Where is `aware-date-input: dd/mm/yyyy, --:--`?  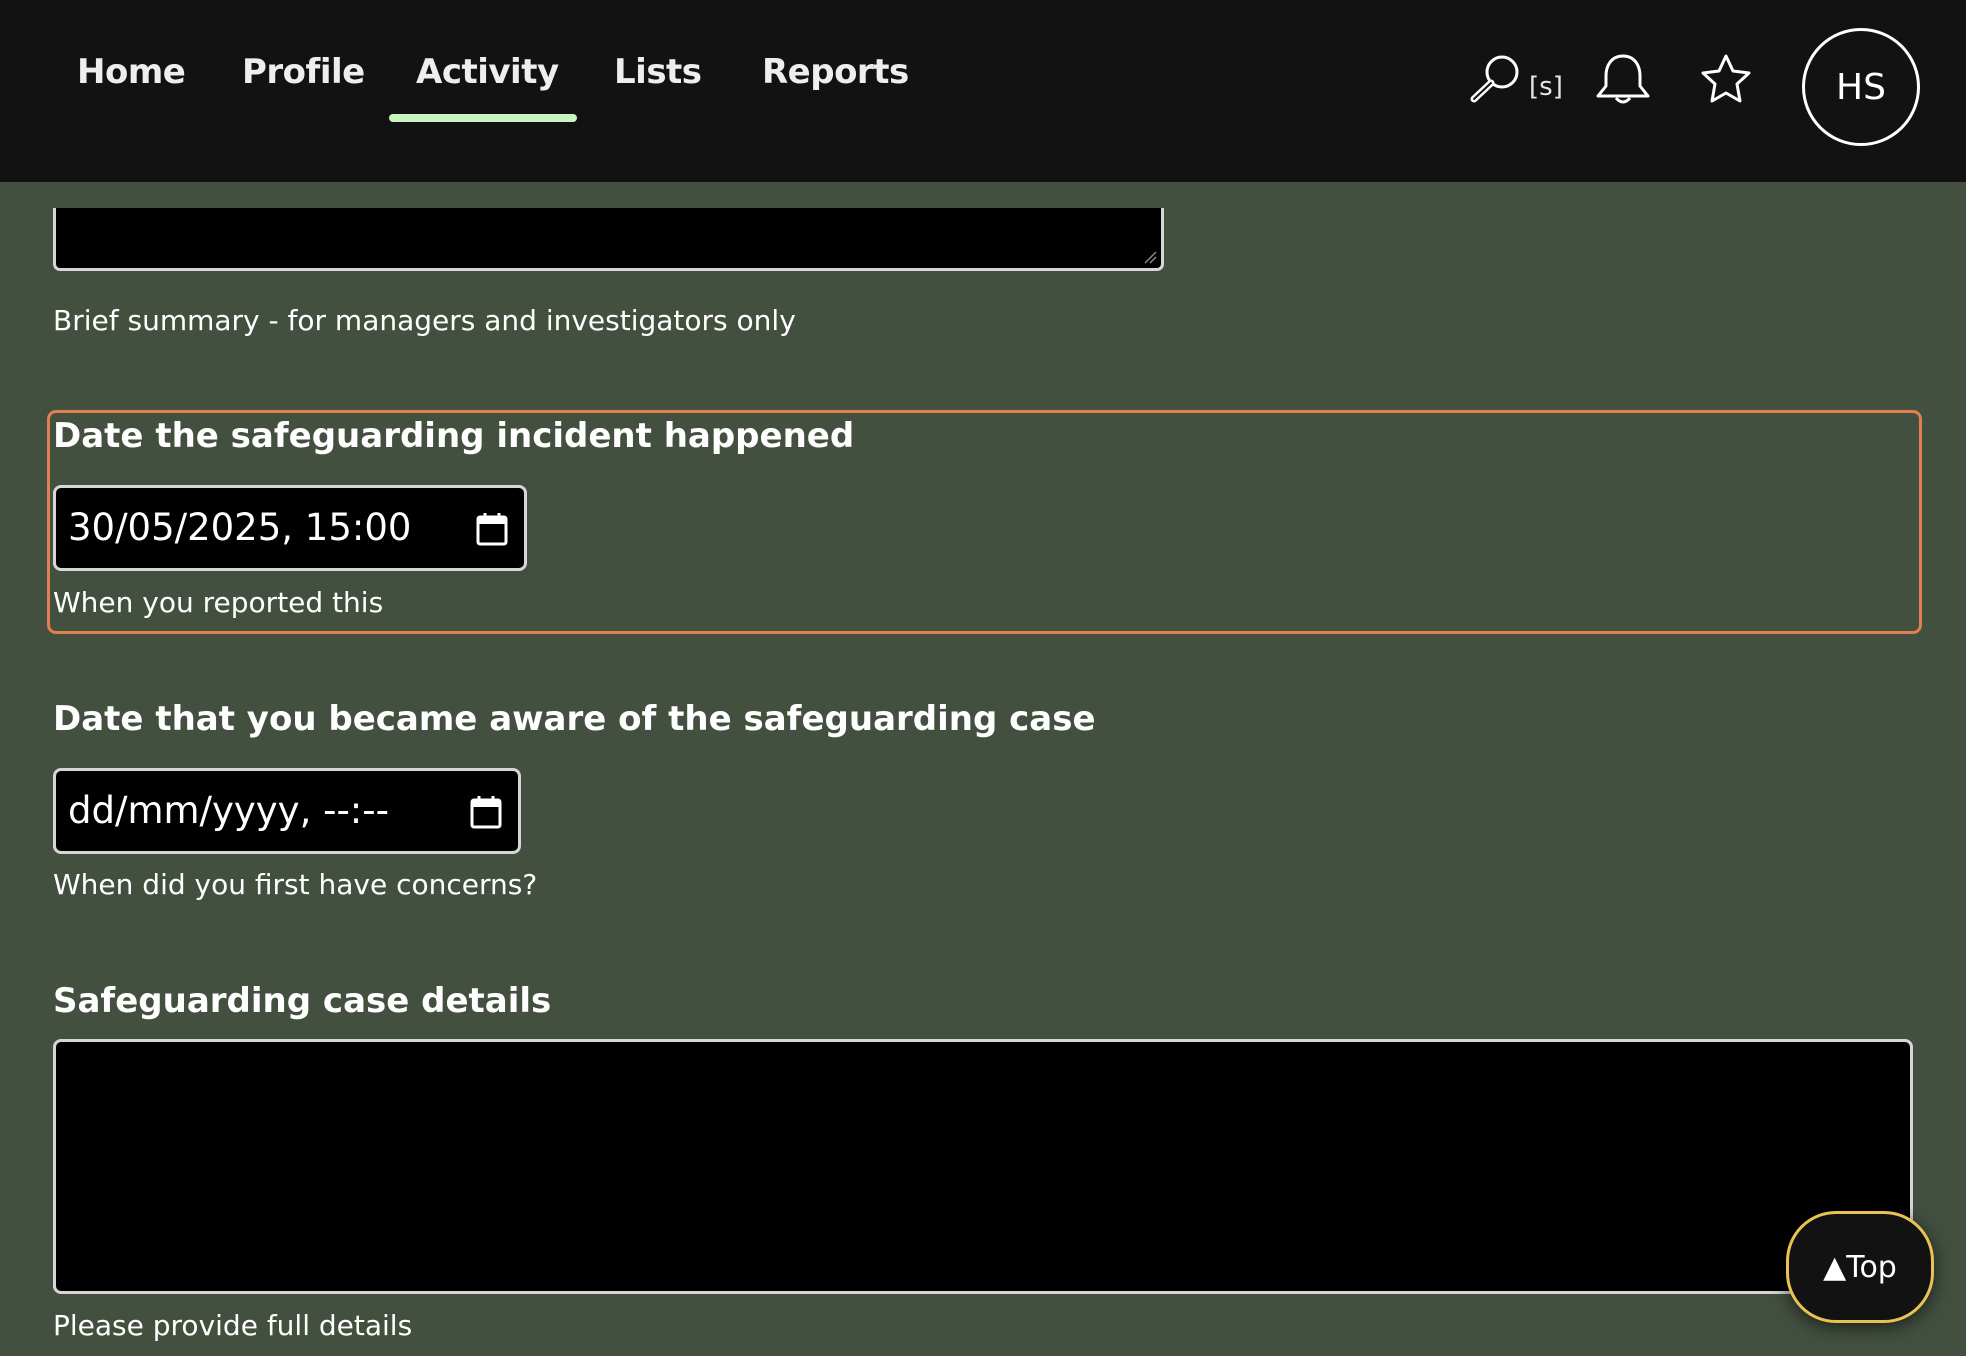 aware-date-input: dd/mm/yyyy, --:-- is located at coordinates (287, 811).